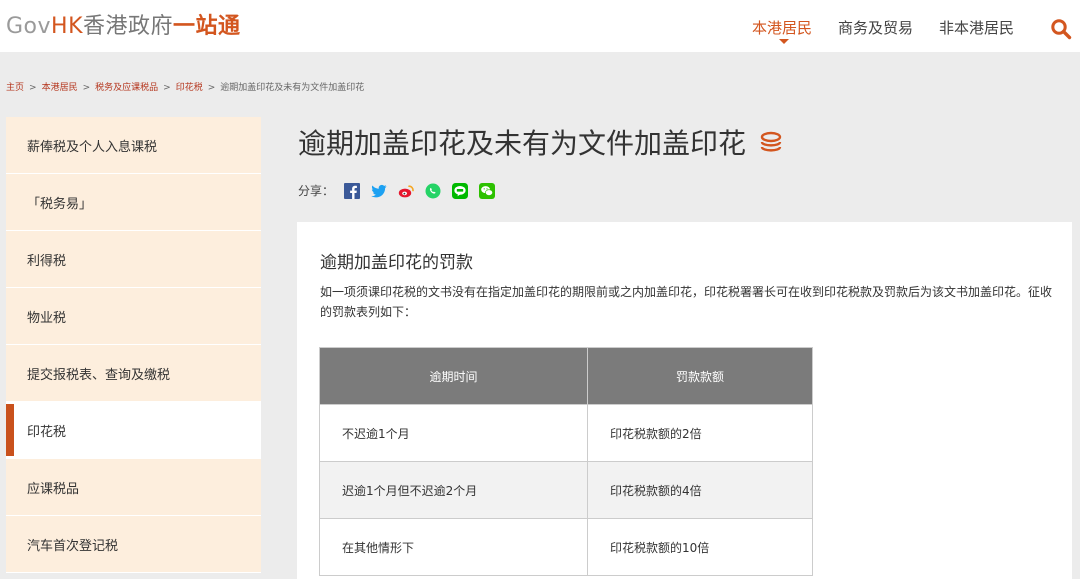 Image resolution: width=1080 pixels, height=579 pixels. Describe the element at coordinates (487, 190) in the screenshot. I see `wechat-icon` at that location.